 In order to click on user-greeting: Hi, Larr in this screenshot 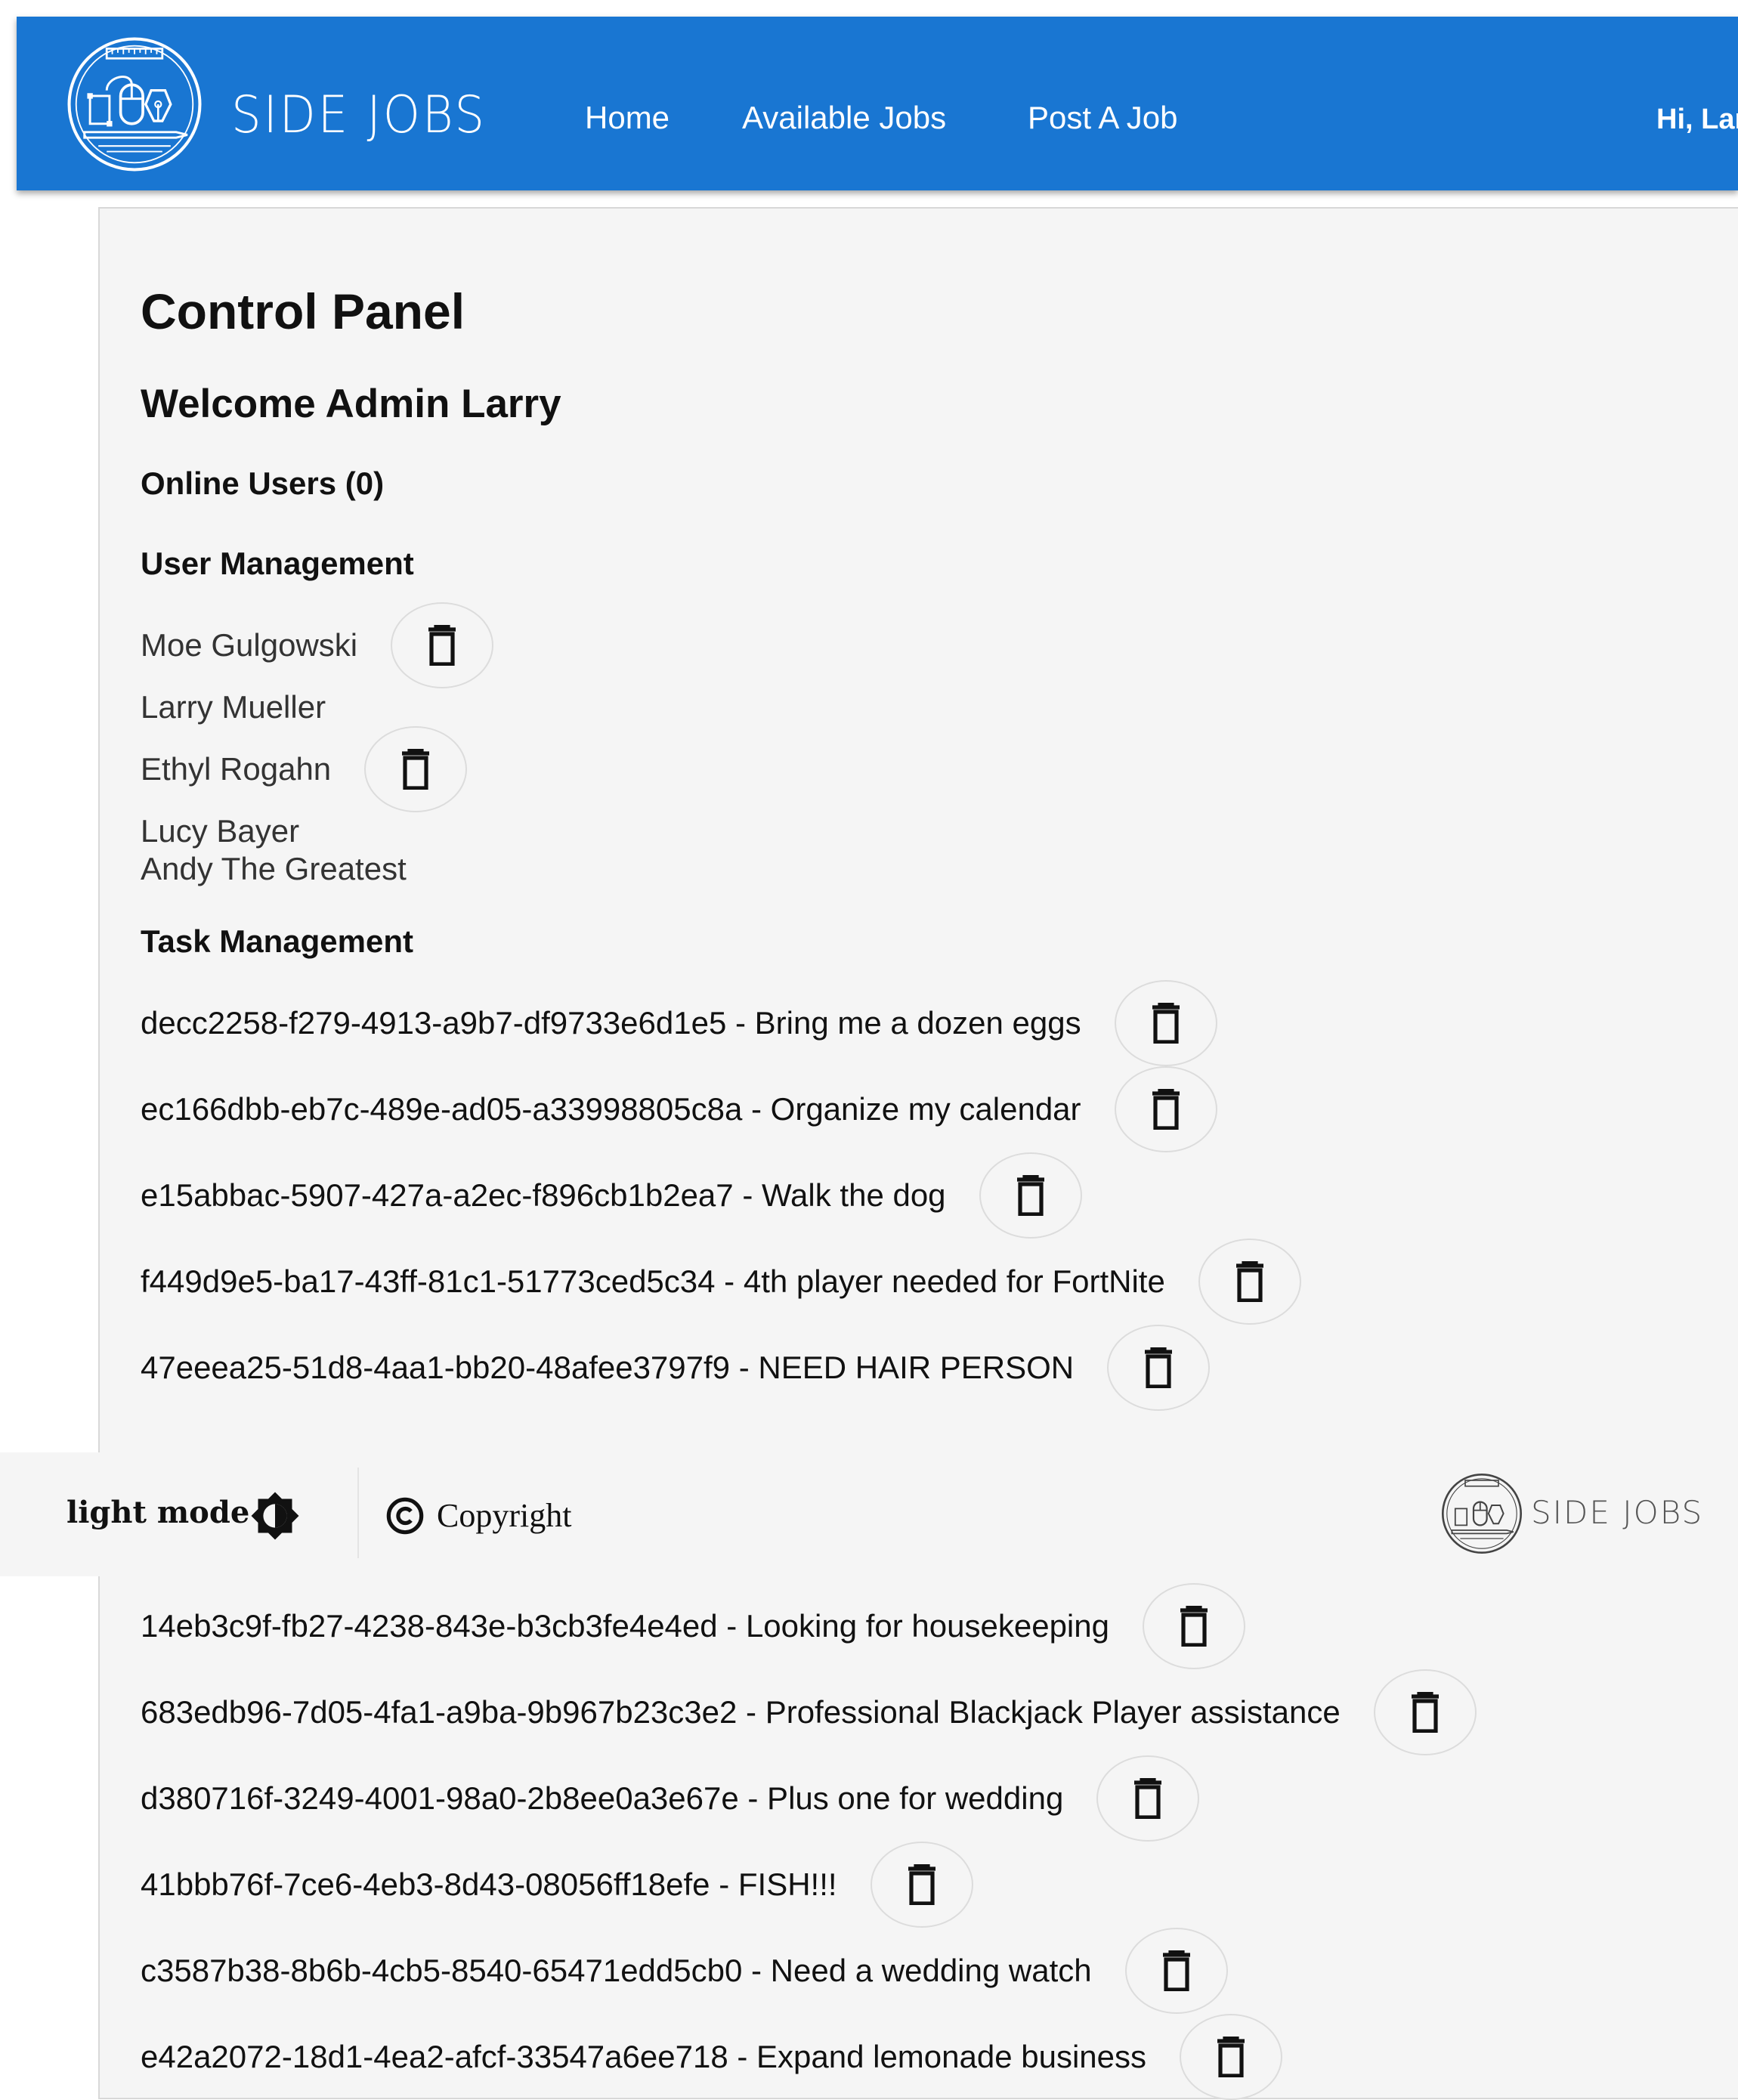, I will do `click(1697, 119)`.